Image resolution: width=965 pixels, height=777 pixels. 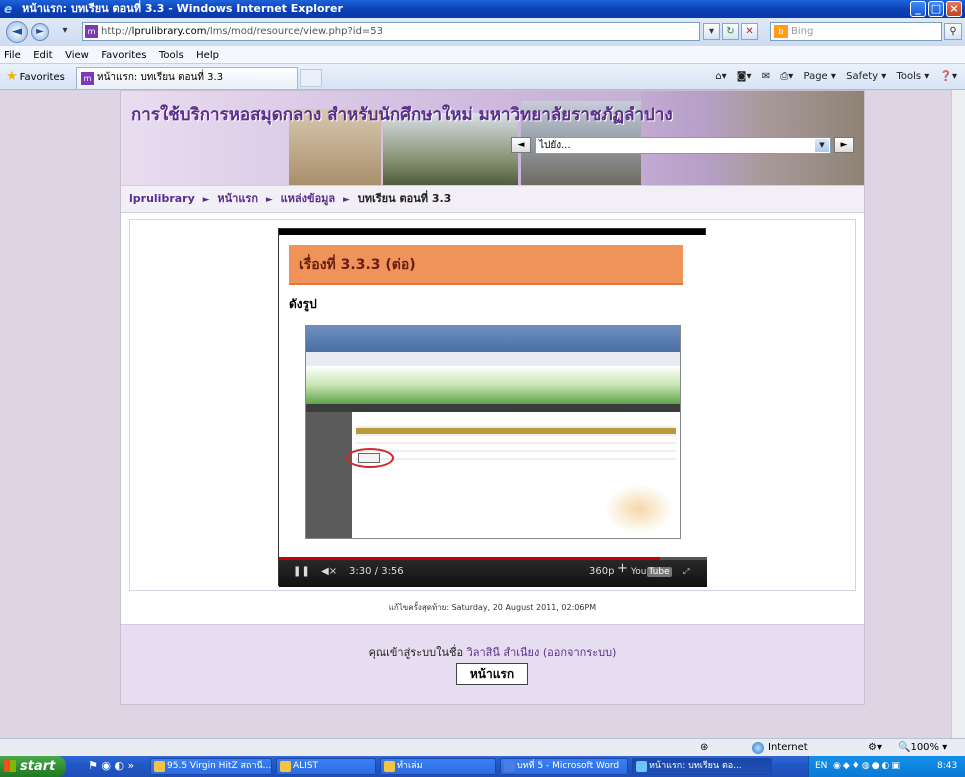 What do you see at coordinates (308, 198) in the screenshot?
I see `breadcrumb-item: แหล่งข้อมูล` at bounding box center [308, 198].